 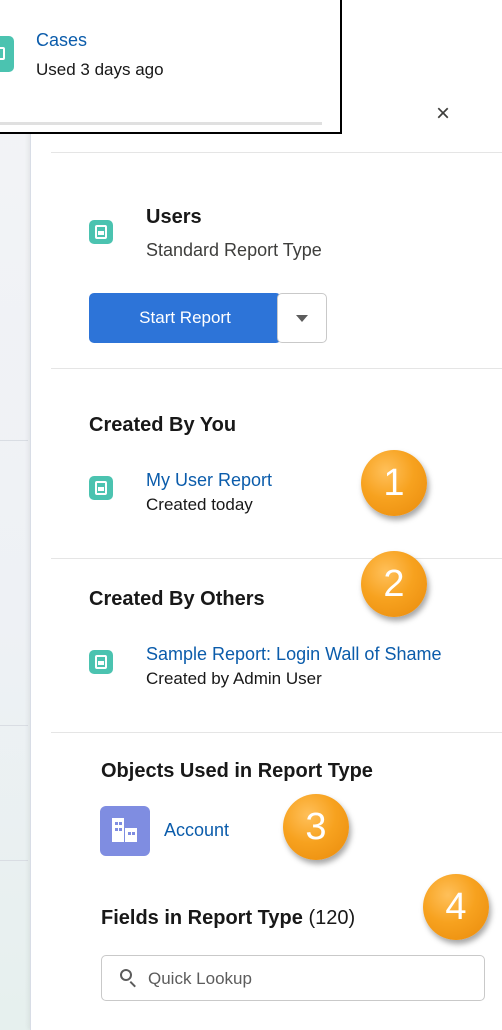 I want to click on fields-count: (120), so click(x=332, y=918).